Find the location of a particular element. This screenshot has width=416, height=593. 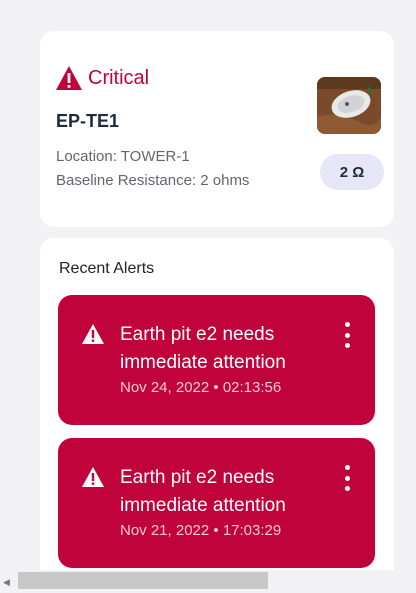

device-location: Location: TOWER-1 is located at coordinates (123, 156).